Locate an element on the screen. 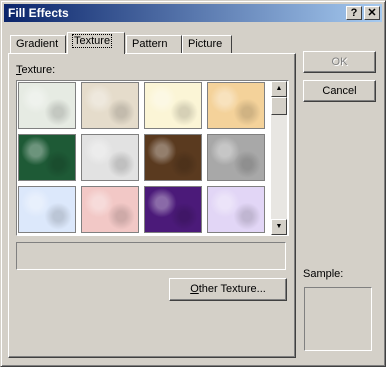  tab-pattern: Pattern is located at coordinates (154, 44).